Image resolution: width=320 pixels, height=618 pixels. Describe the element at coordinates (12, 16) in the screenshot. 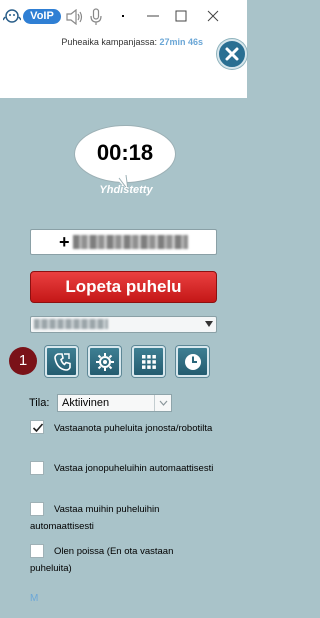

I see `app-logo-icon` at that location.